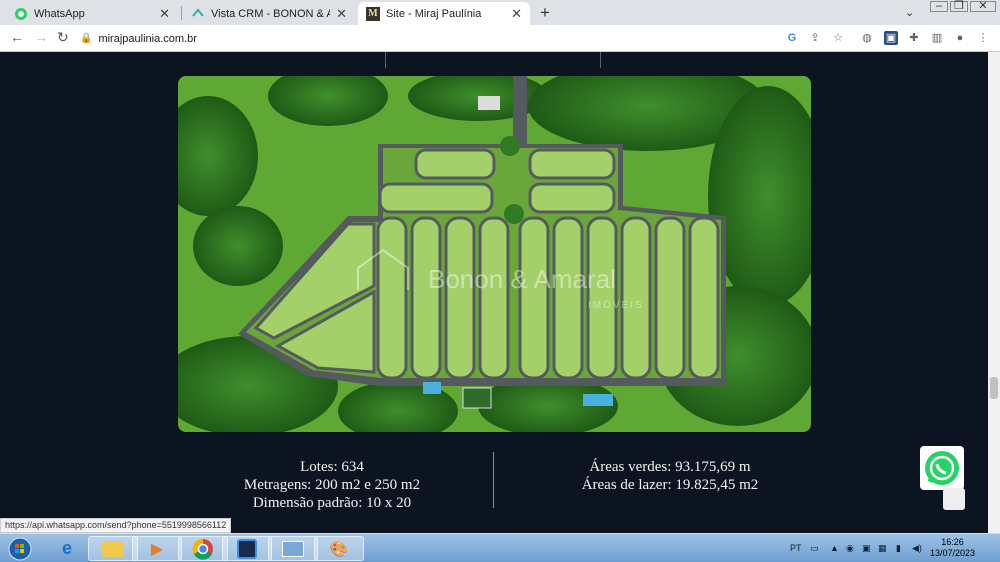 Image resolution: width=1000 pixels, height=562 pixels. What do you see at coordinates (953, 553) in the screenshot?
I see `clock-date: 13/07/2023` at bounding box center [953, 553].